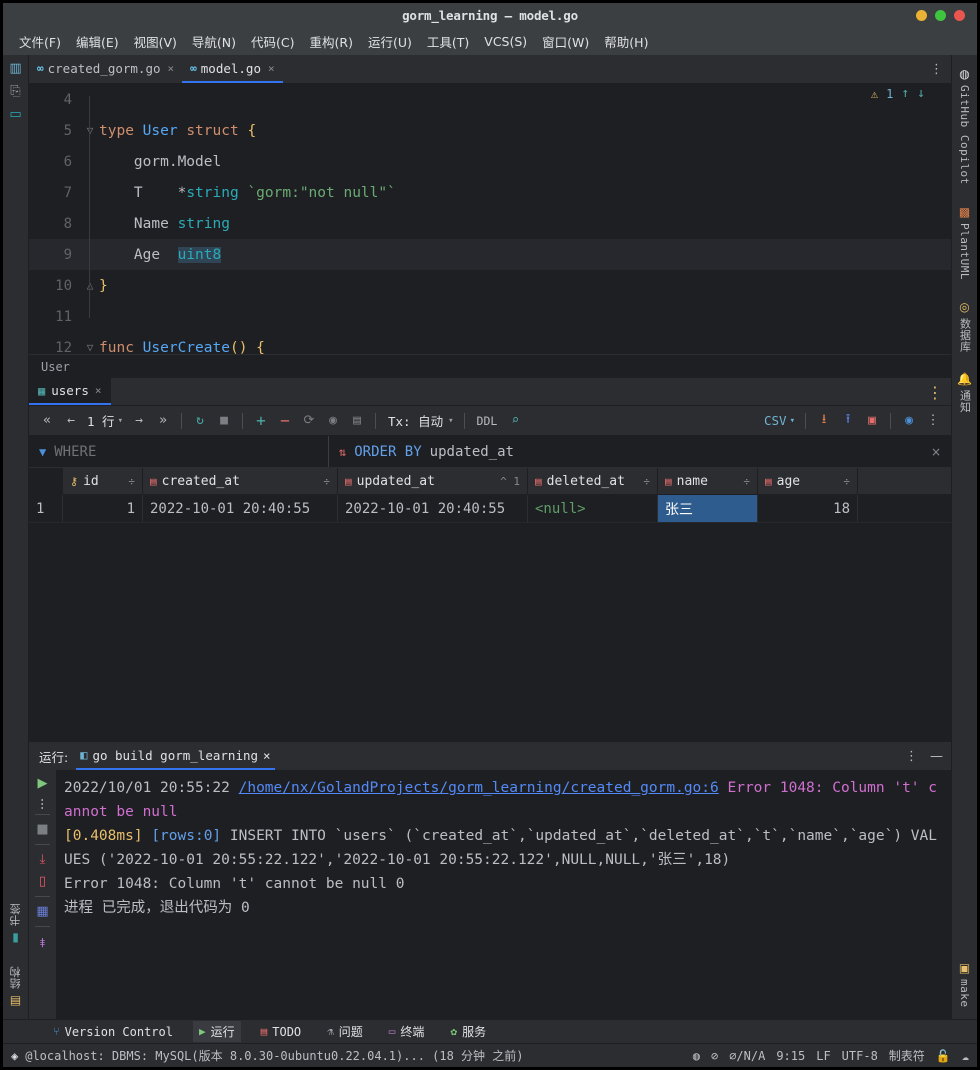 This screenshot has width=980, height=1070. I want to click on open-in-editor-icon: ▣, so click(872, 421).